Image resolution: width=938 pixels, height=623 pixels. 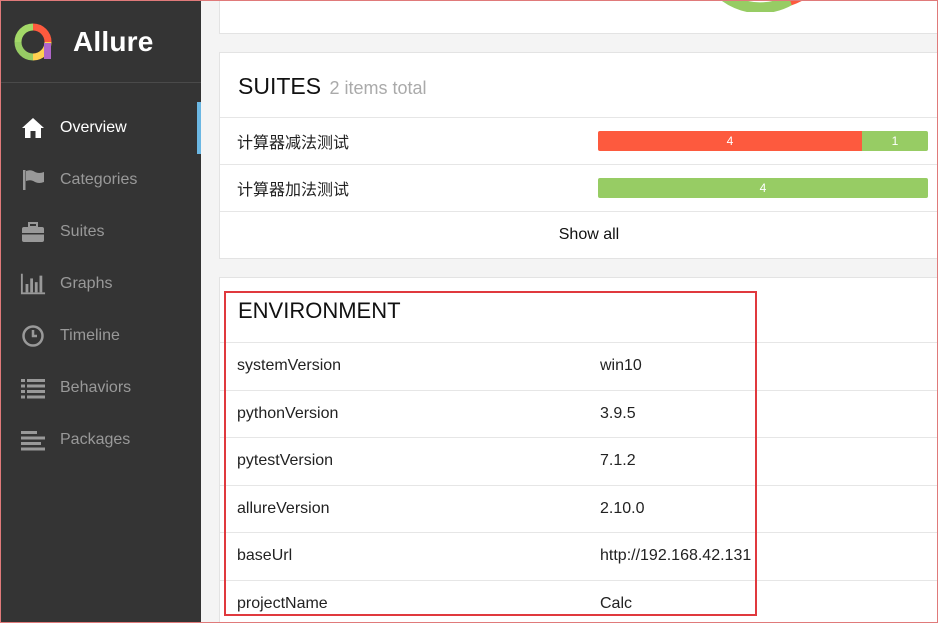 I want to click on summary-widget, so click(x=578, y=17).